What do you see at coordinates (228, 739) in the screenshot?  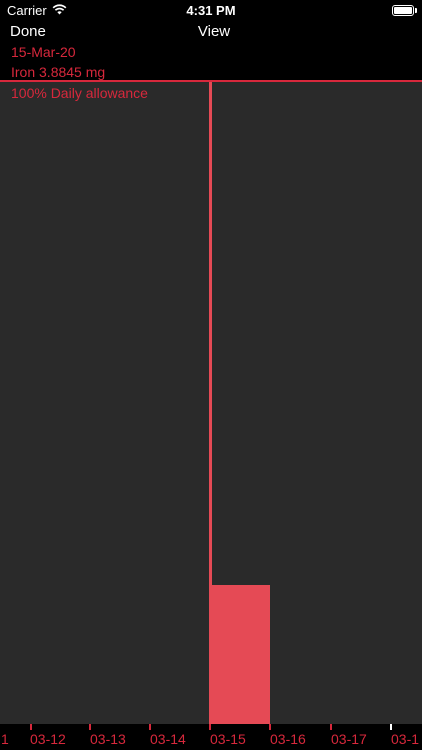 I see `x-tick-label: 03-15` at bounding box center [228, 739].